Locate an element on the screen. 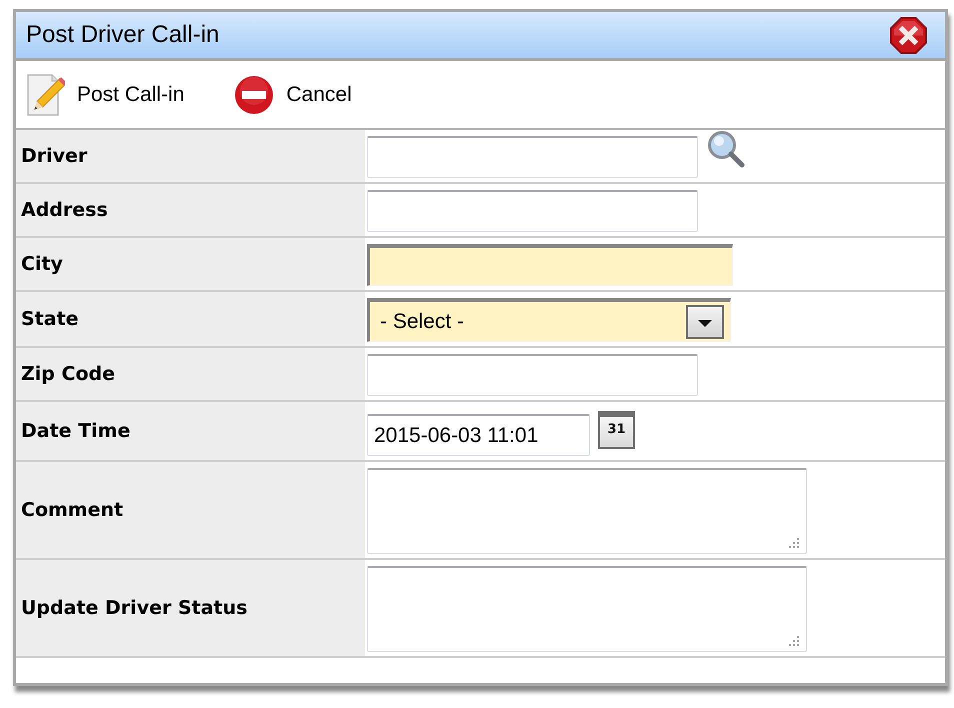  state-dropdown: - Select - is located at coordinates (549, 320).